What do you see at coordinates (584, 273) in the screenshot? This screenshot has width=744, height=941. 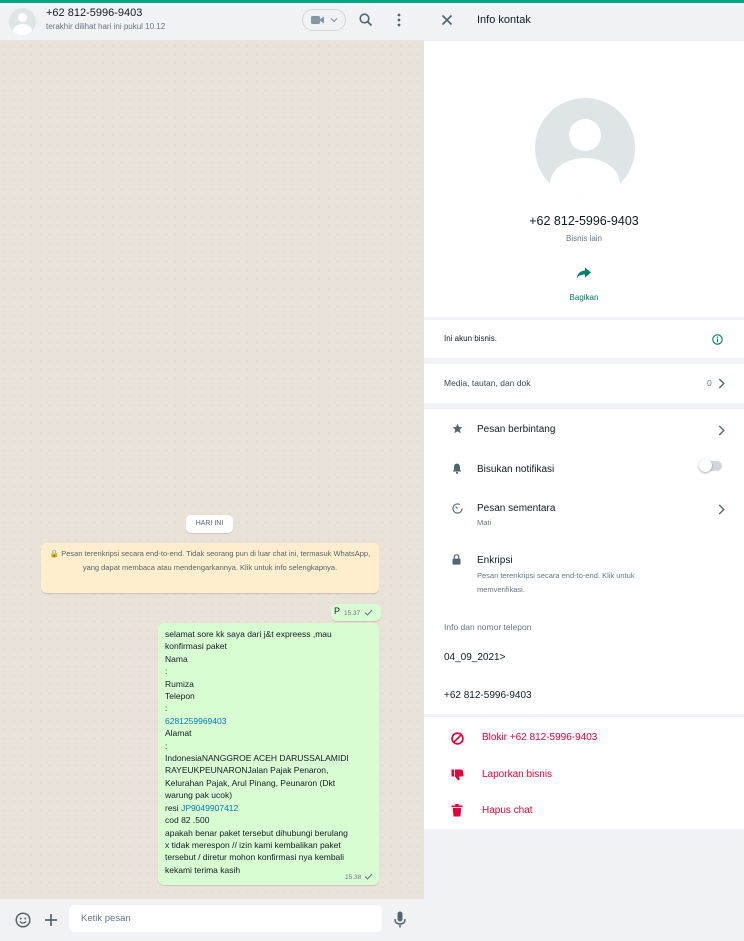 I see `share-icon` at bounding box center [584, 273].